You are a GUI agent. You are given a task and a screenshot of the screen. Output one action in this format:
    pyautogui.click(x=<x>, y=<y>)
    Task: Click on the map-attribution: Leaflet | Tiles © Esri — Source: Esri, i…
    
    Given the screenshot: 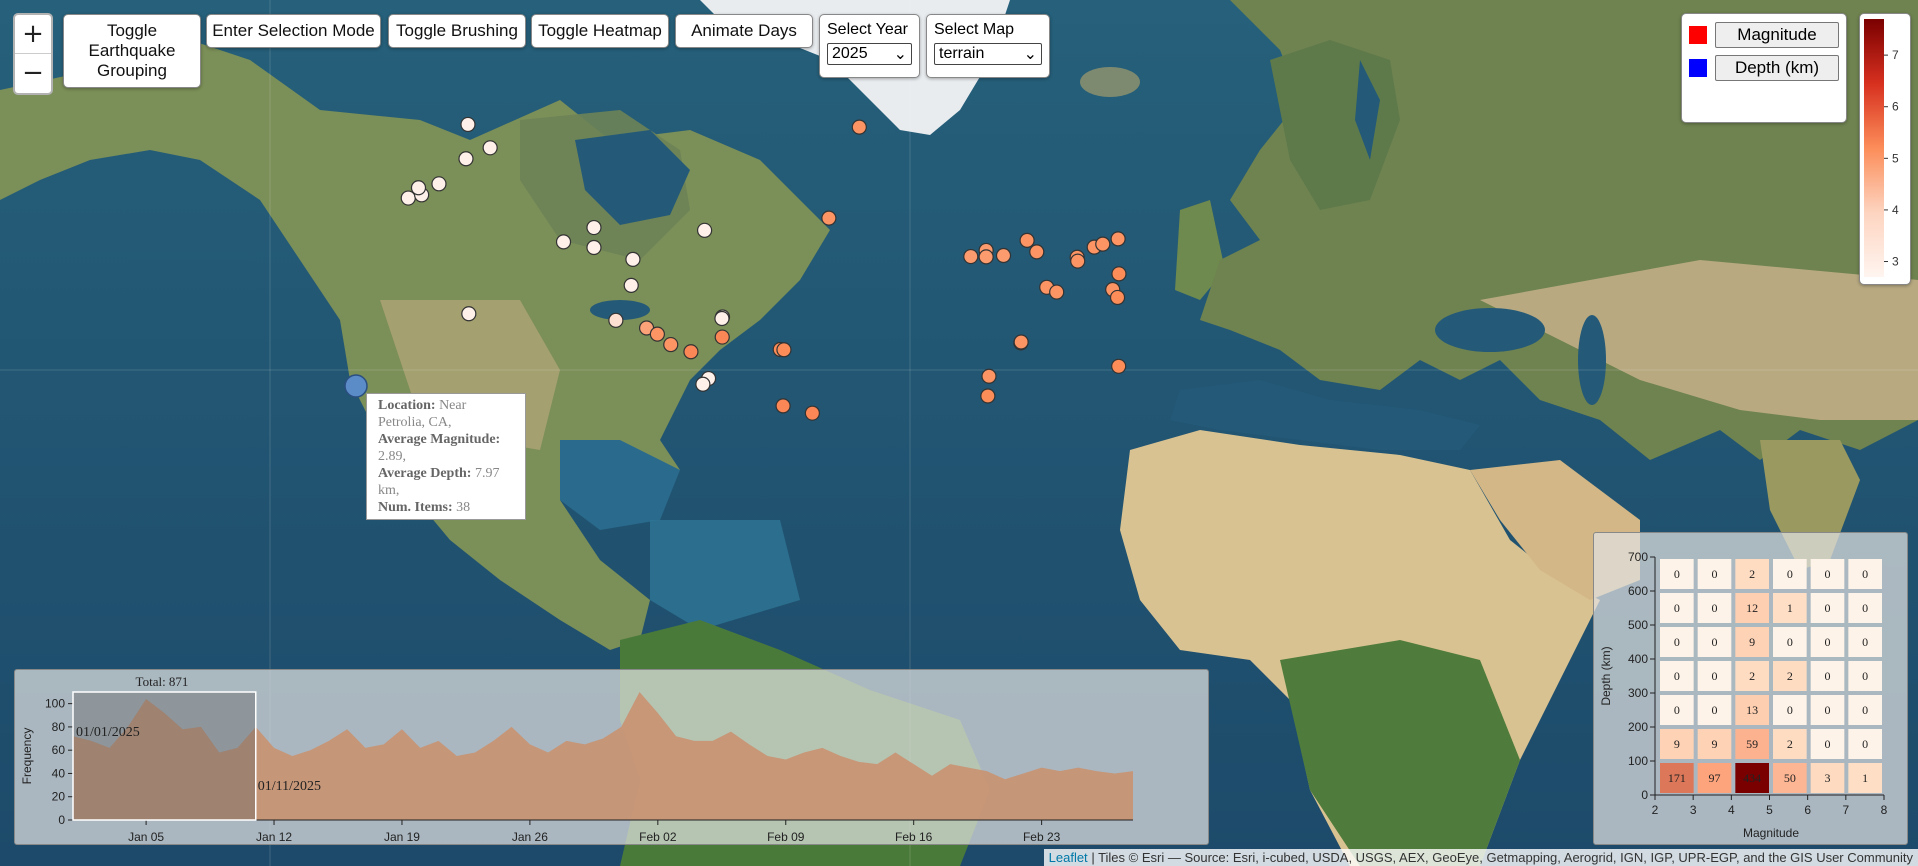 What is the action you would take?
    pyautogui.click(x=1480, y=857)
    